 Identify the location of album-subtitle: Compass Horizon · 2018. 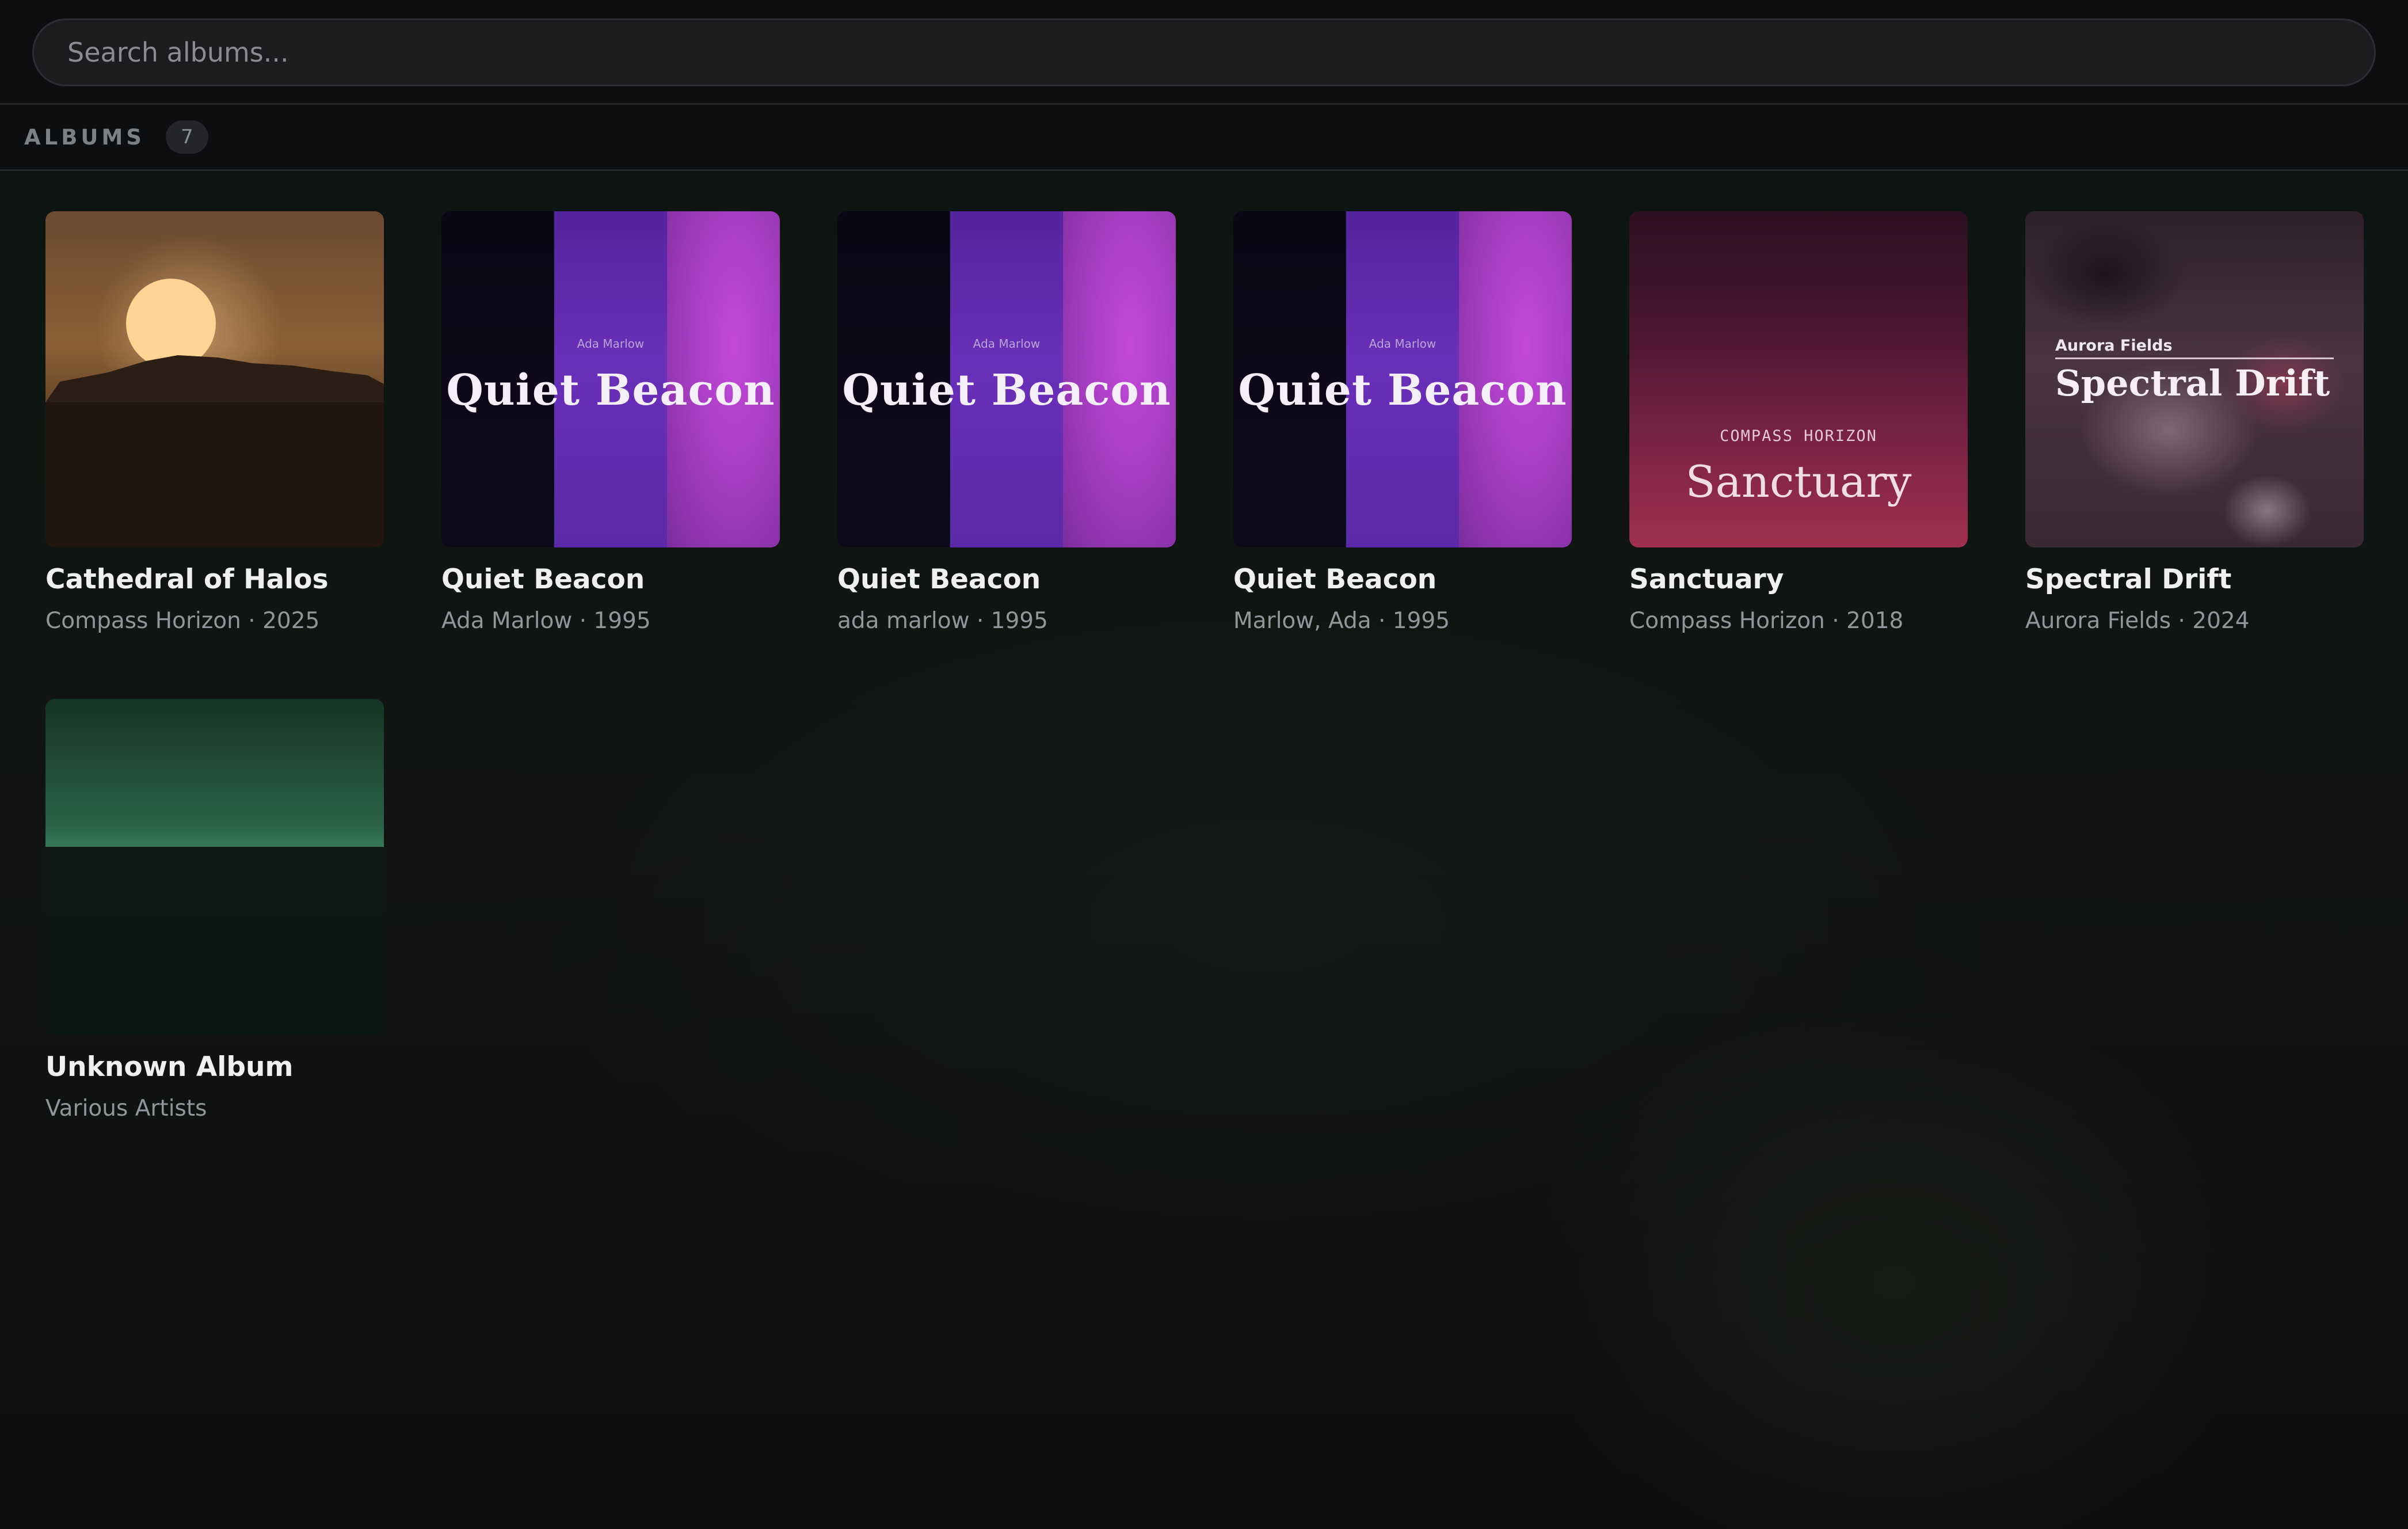
(1766, 621).